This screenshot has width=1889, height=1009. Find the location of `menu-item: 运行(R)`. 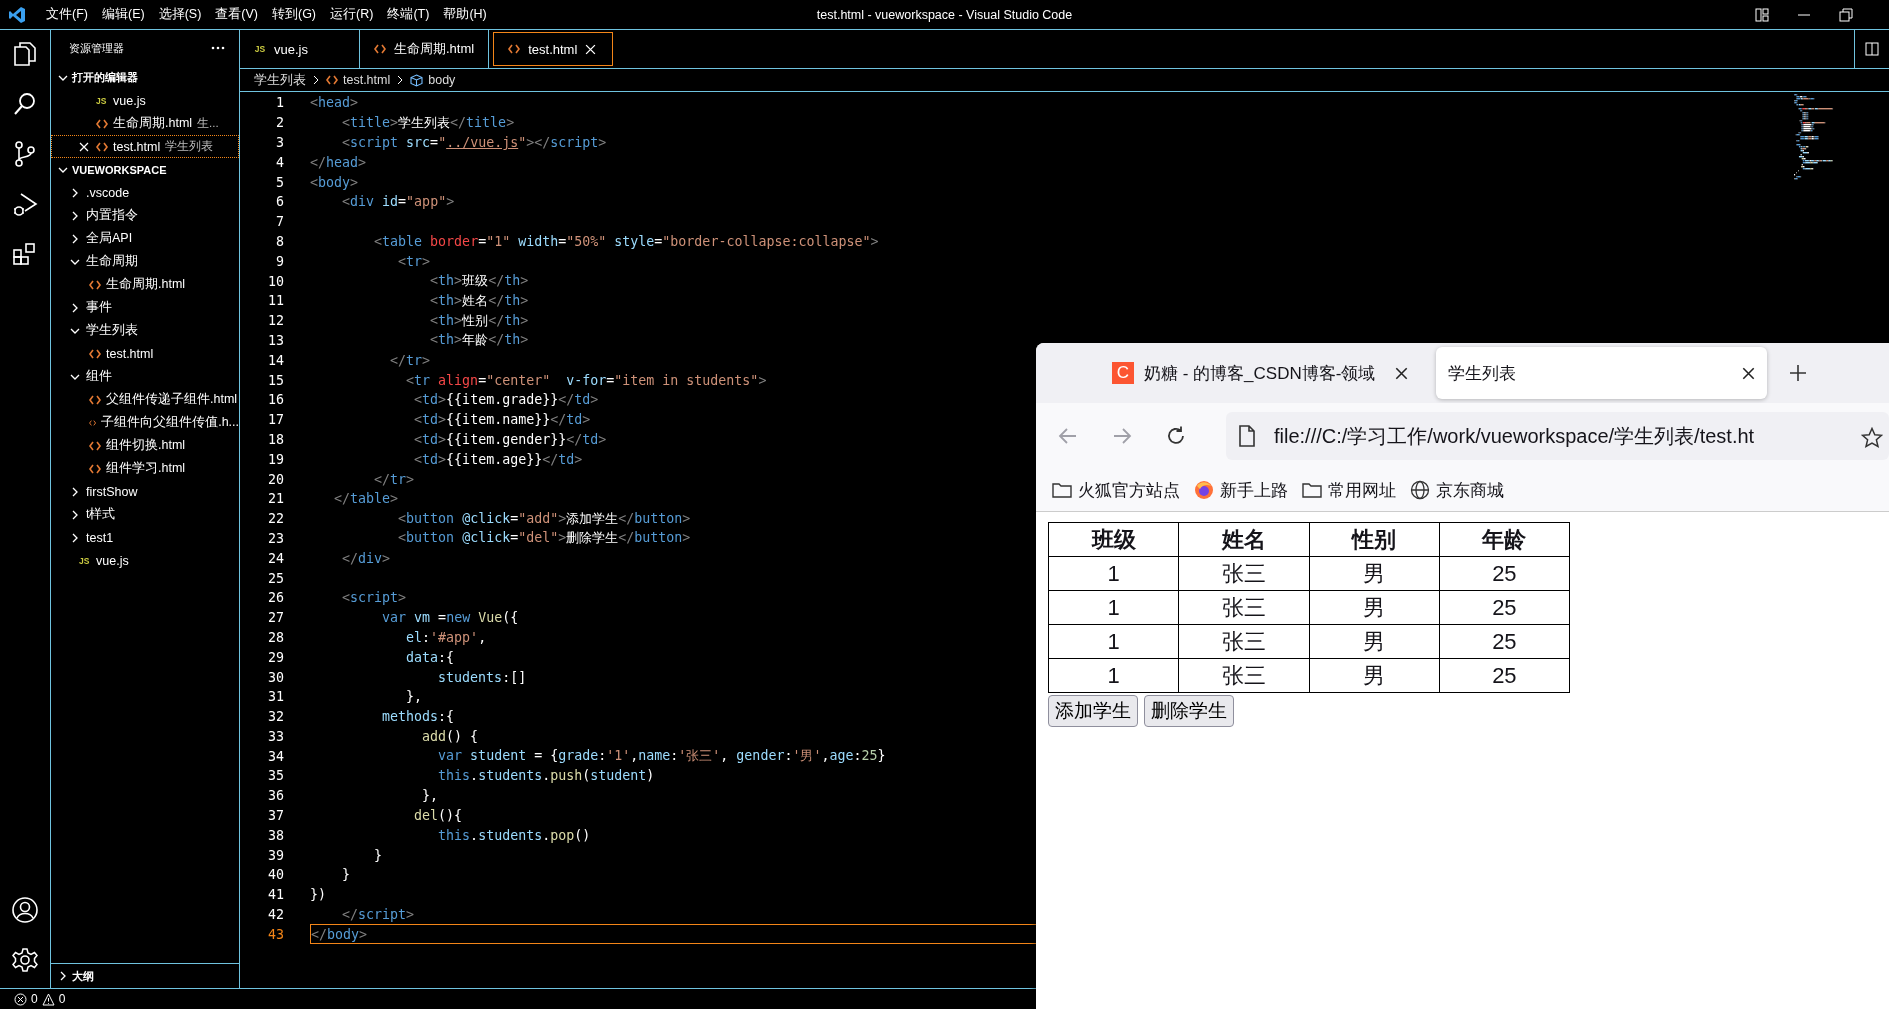

menu-item: 运行(R) is located at coordinates (352, 14).